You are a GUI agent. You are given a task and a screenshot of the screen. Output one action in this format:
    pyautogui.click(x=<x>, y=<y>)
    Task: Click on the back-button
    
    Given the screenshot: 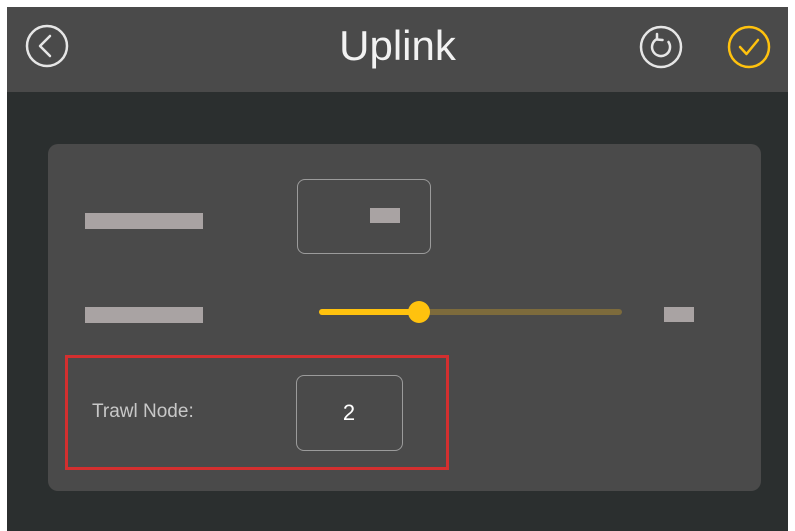 What is the action you would take?
    pyautogui.click(x=47, y=46)
    